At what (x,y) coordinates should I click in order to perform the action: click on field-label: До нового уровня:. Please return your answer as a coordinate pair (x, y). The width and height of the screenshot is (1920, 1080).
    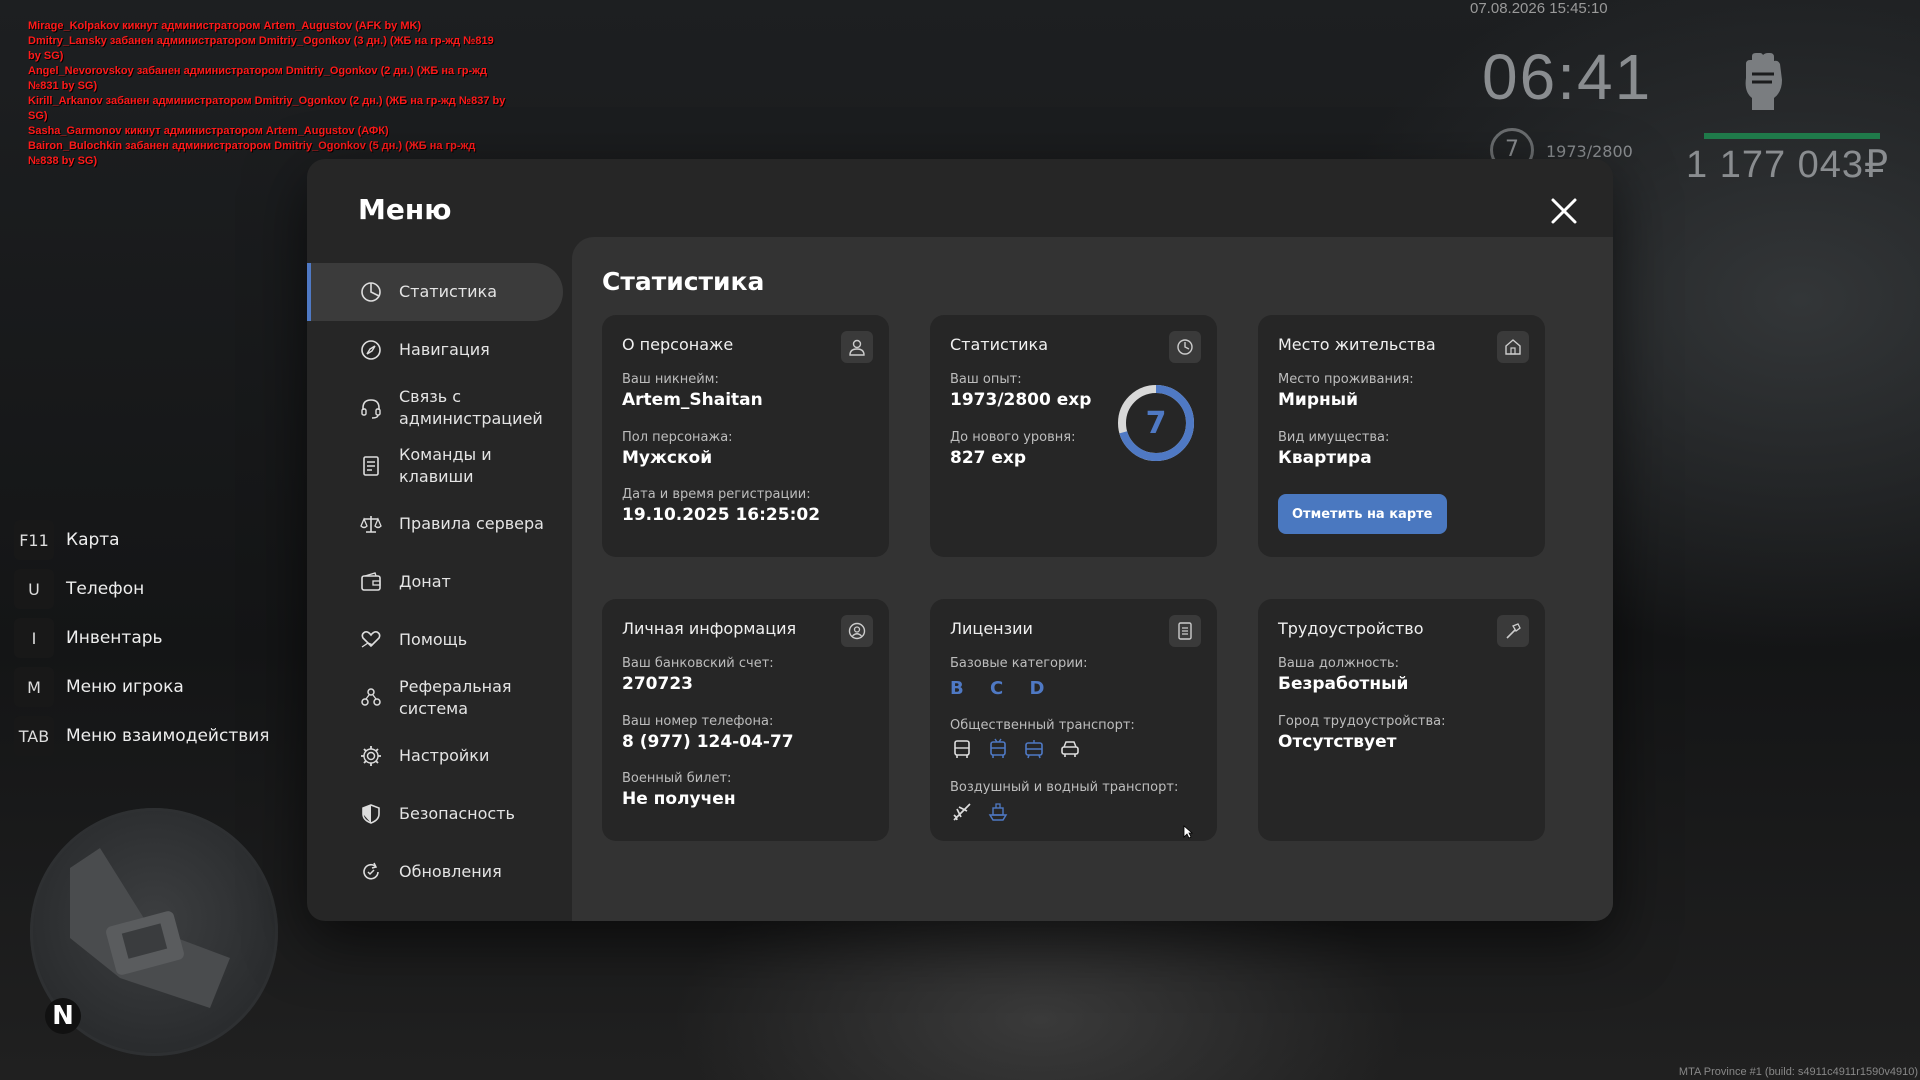
    Looking at the image, I should click on (1013, 437).